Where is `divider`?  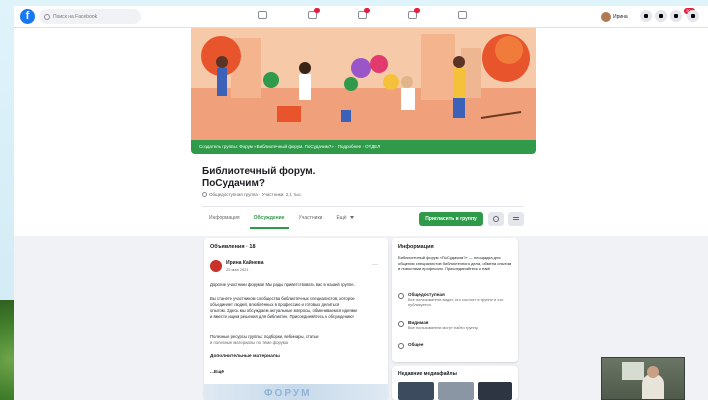
divider is located at coordinates (363, 206).